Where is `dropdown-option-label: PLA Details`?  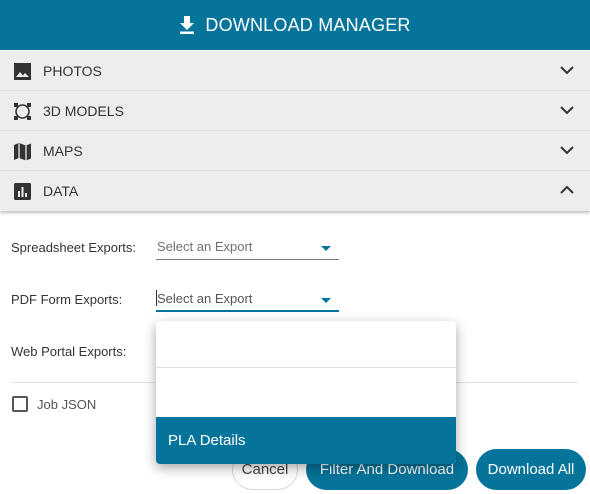
dropdown-option-label: PLA Details is located at coordinates (207, 440).